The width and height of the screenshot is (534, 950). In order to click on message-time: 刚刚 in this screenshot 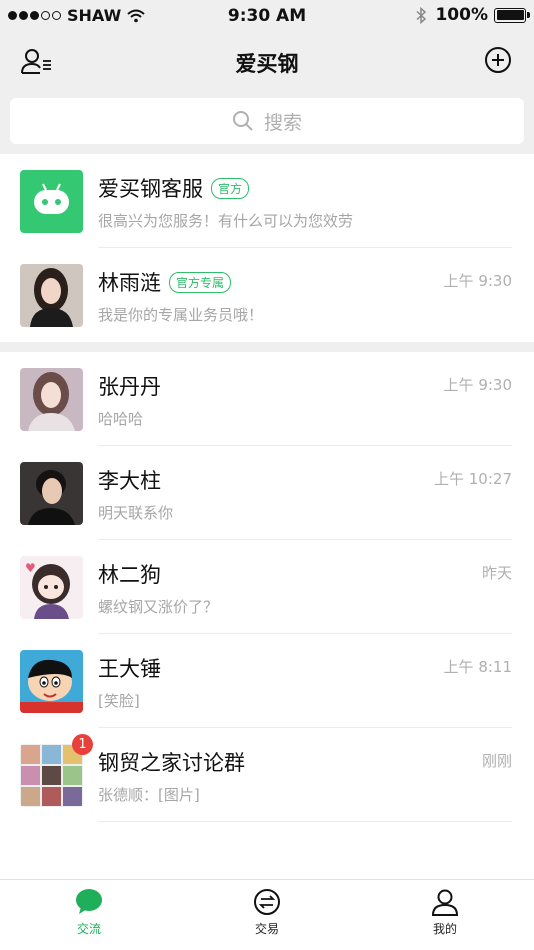, I will do `click(496, 761)`.